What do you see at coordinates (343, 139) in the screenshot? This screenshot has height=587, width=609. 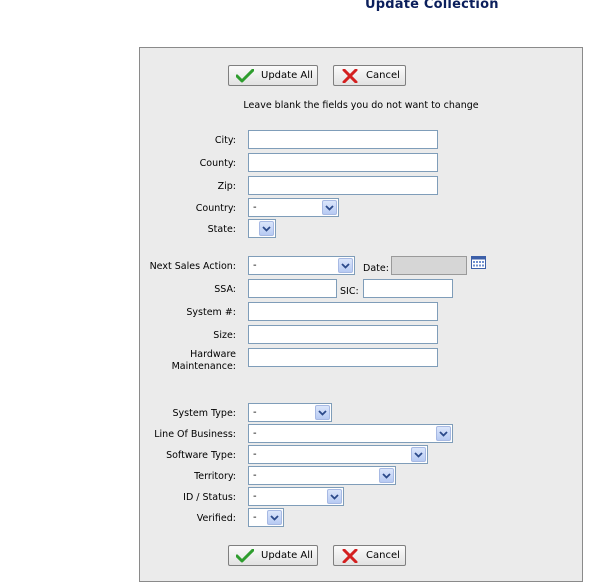 I see `city-field` at bounding box center [343, 139].